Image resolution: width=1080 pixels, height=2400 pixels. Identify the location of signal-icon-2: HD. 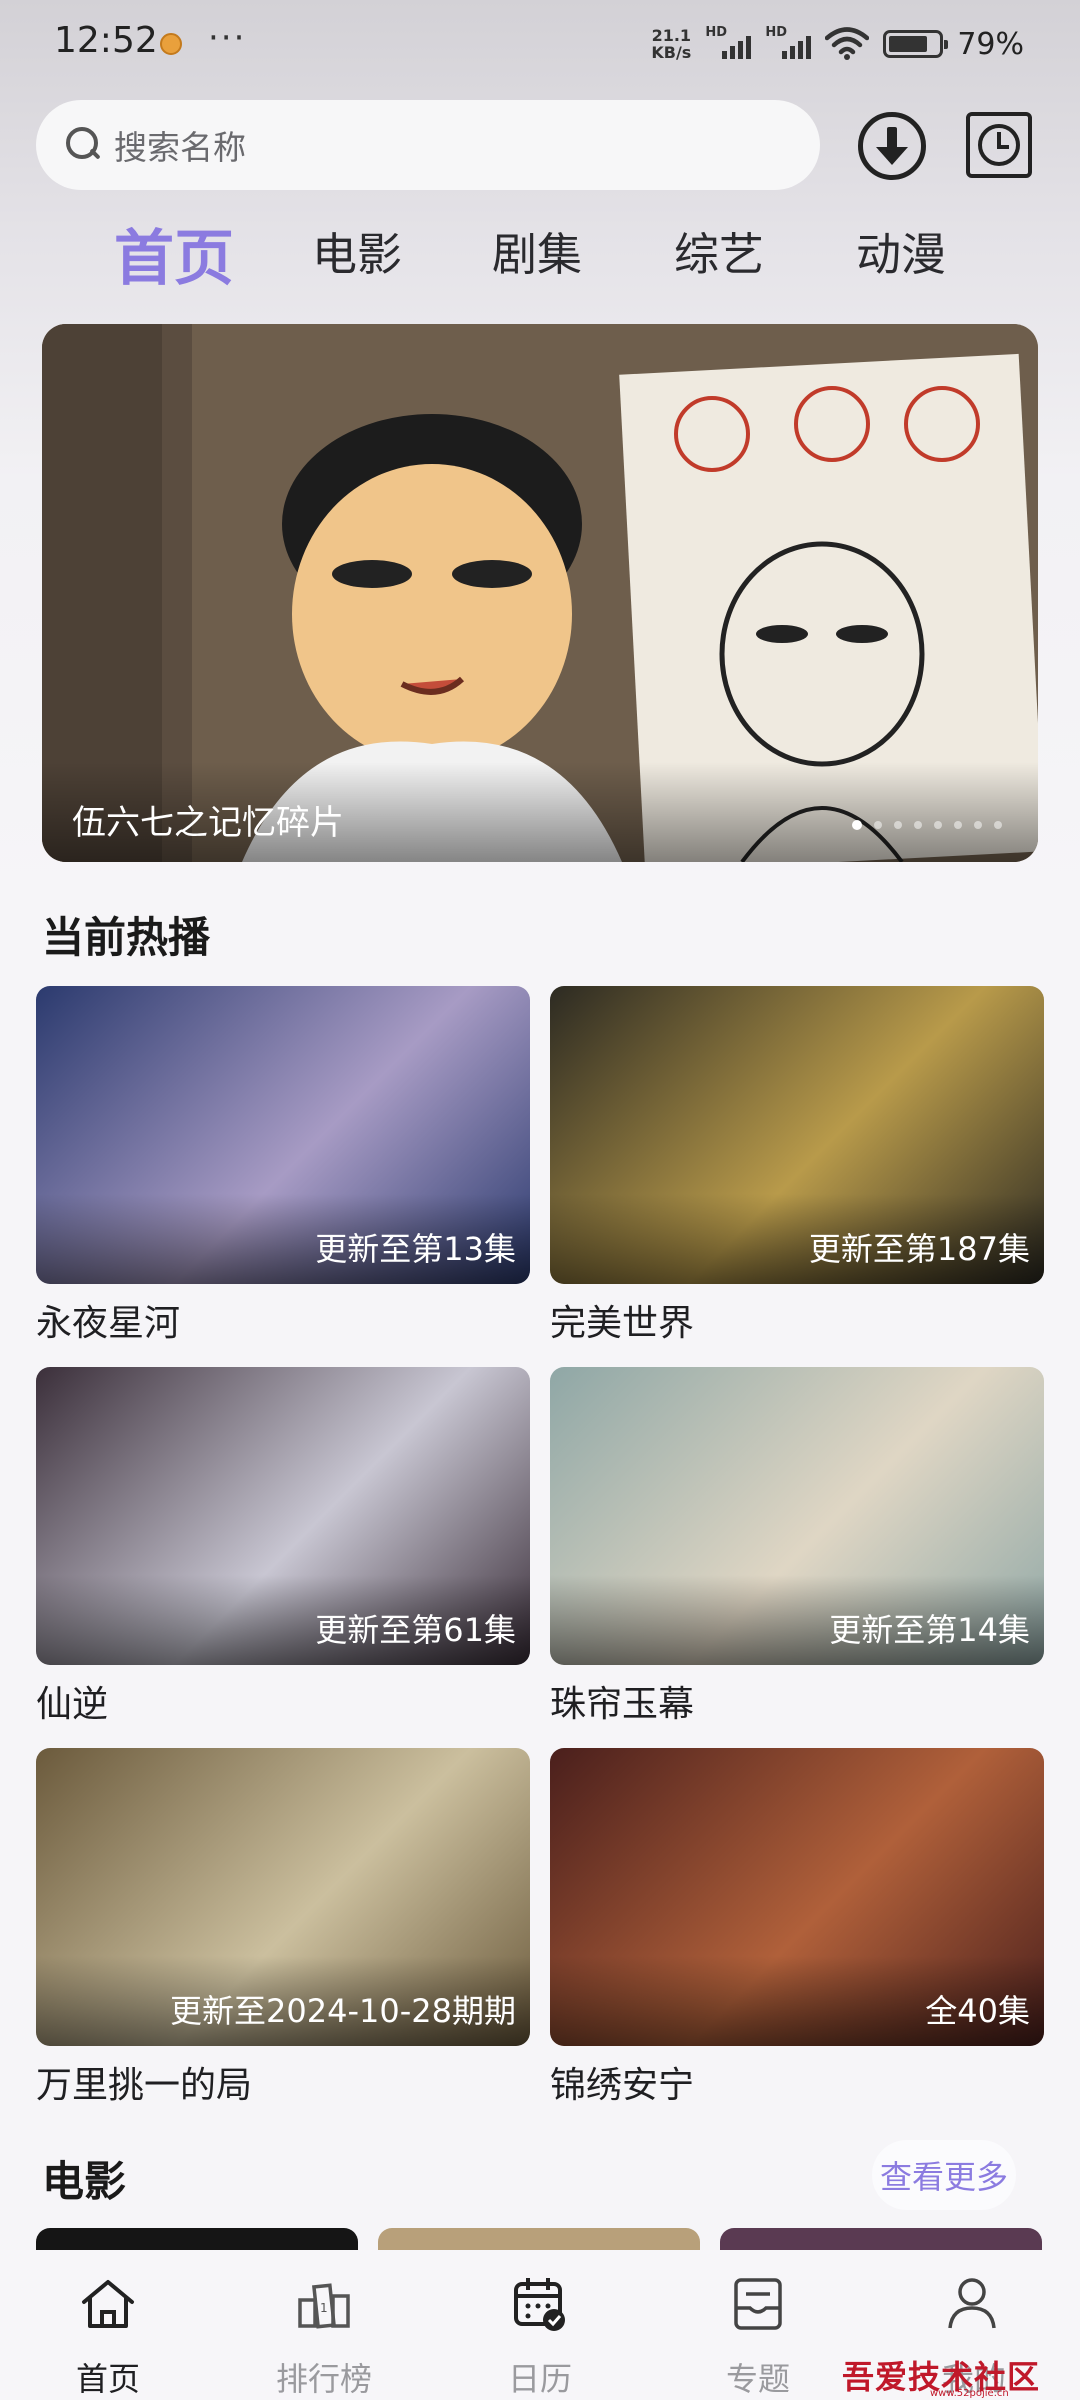
(788, 43).